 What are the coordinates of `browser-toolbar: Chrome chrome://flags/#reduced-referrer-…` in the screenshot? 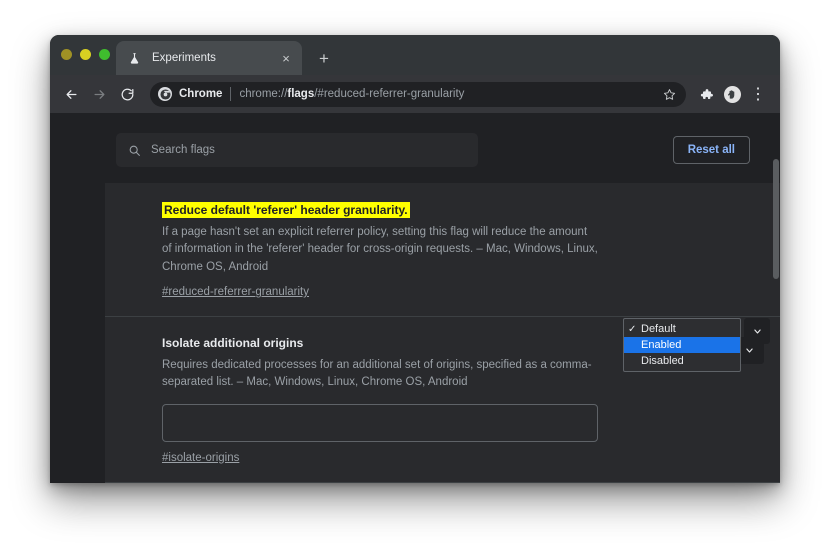 It's located at (415, 94).